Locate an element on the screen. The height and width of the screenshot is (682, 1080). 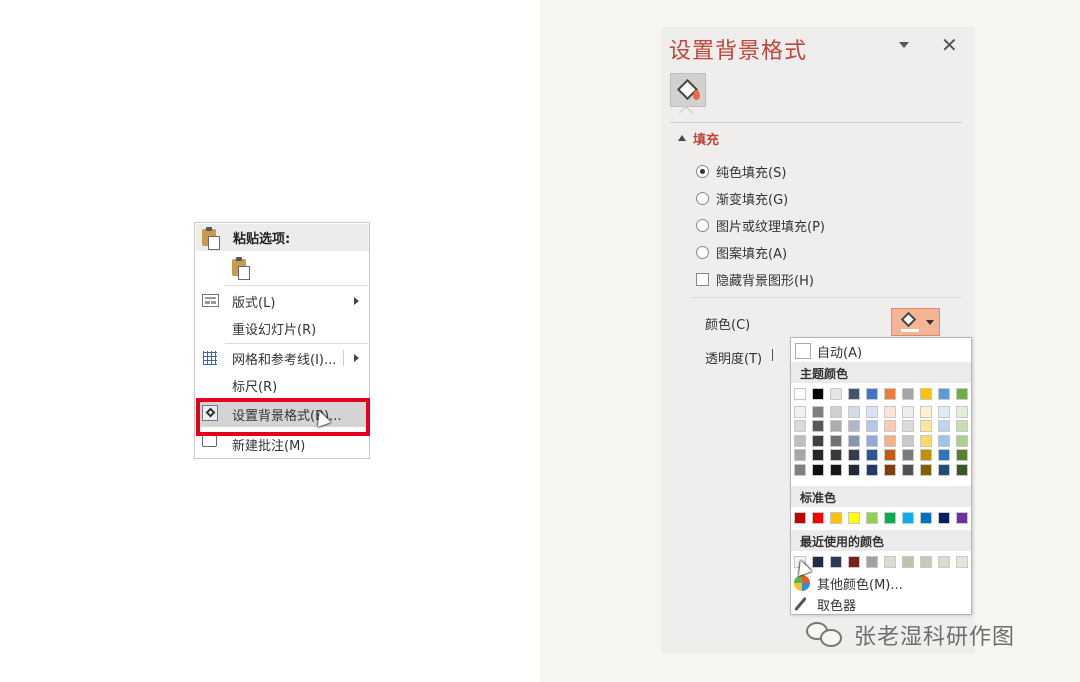
fill-color-button is located at coordinates (915, 322).